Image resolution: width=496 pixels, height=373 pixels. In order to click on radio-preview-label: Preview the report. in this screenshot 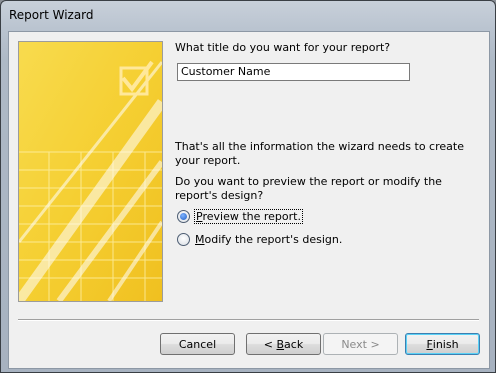, I will do `click(248, 216)`.